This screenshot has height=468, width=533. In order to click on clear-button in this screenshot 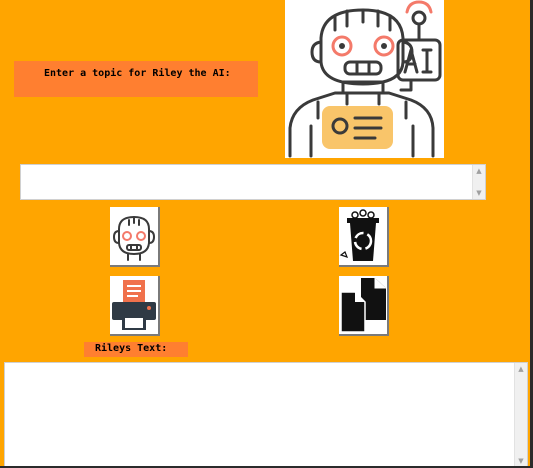, I will do `click(364, 237)`.